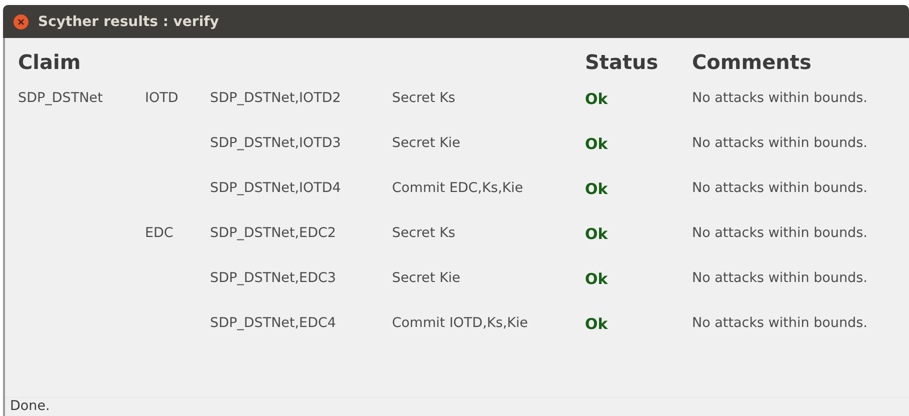 The image size is (909, 416). I want to click on table-cell: SDP_DSTNet,IOTD2, so click(275, 98).